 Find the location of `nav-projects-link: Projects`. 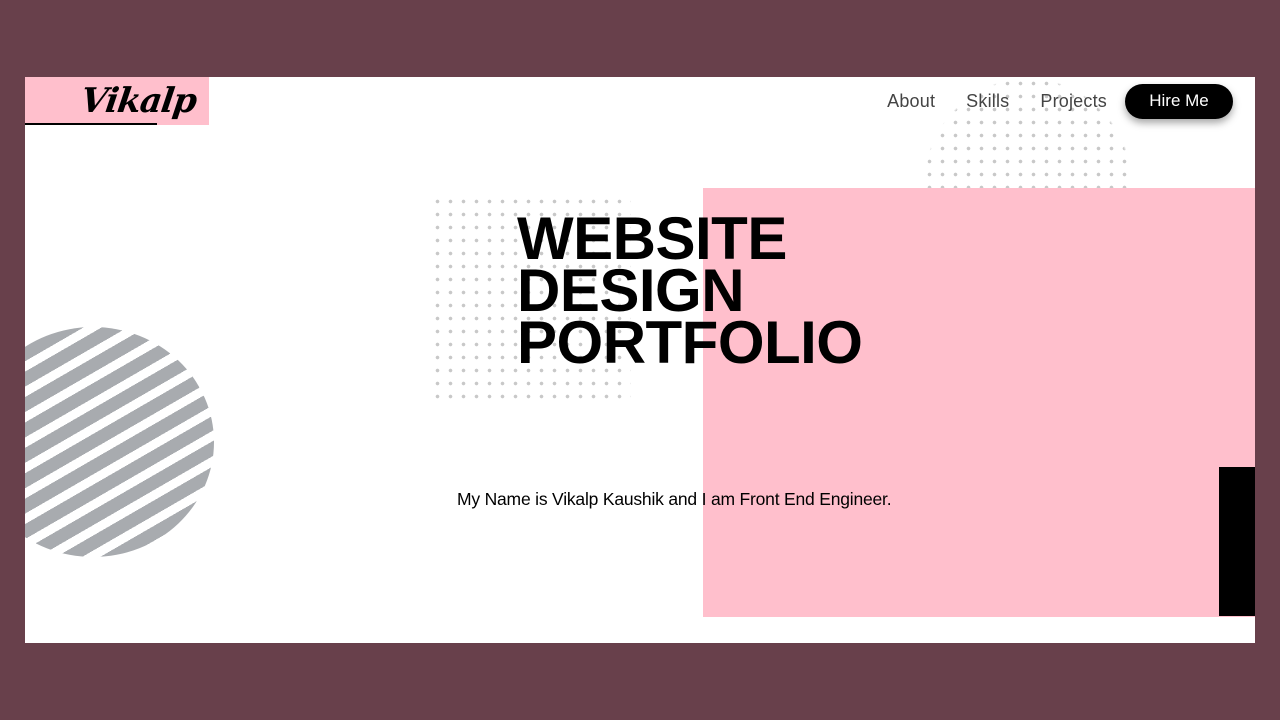

nav-projects-link: Projects is located at coordinates (1073, 101).